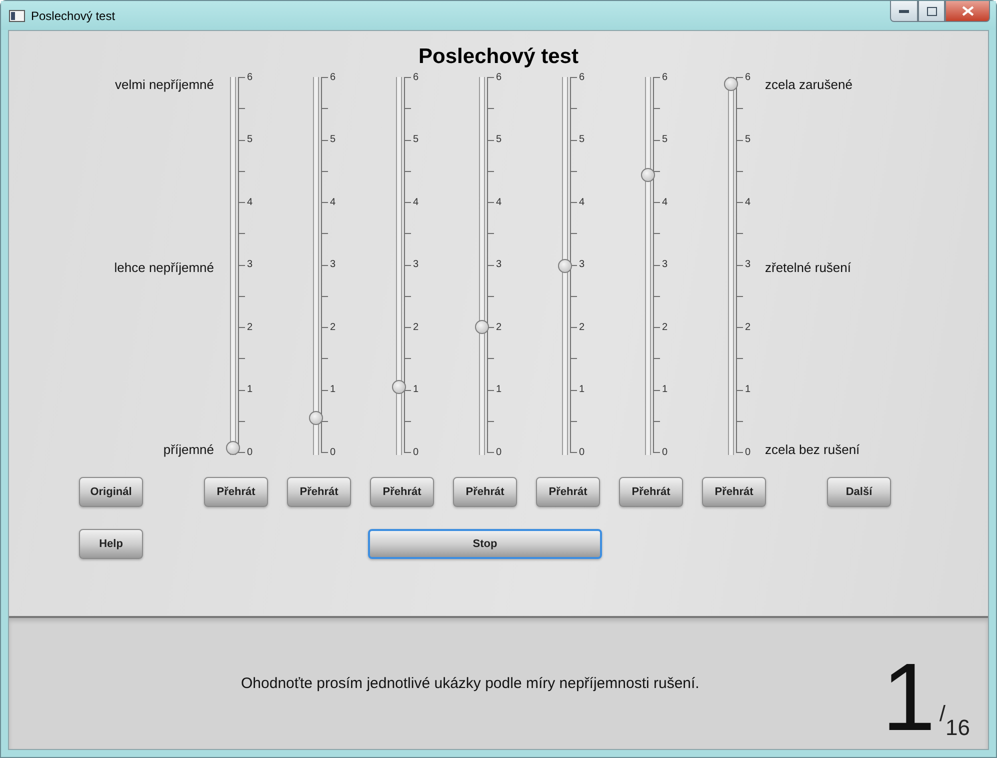 This screenshot has height=758, width=997. Describe the element at coordinates (808, 84) in the screenshot. I see `scale-label: zcela zarušené` at that location.